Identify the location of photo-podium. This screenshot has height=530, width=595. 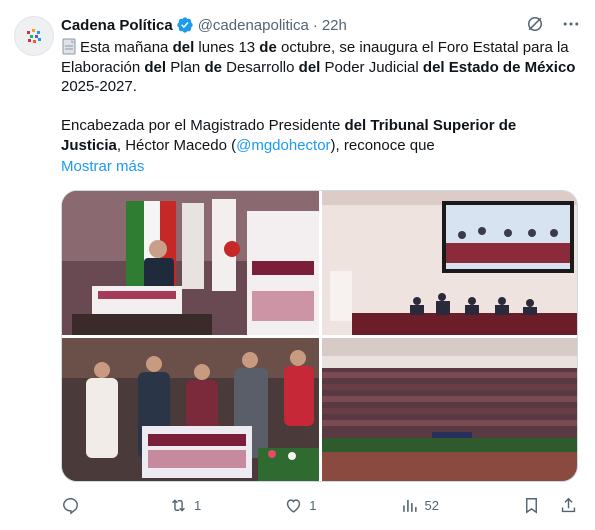
(190, 263).